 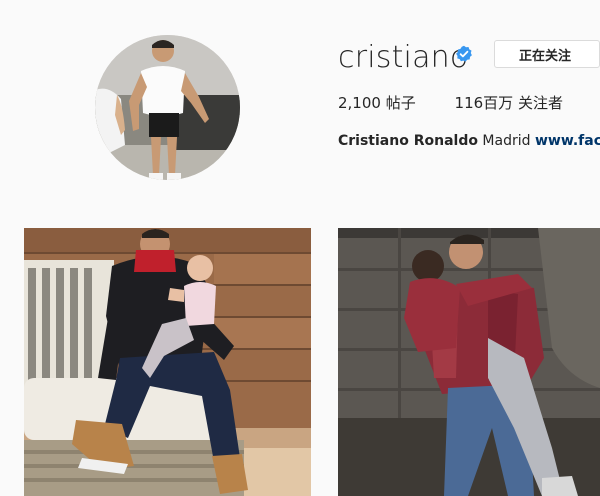 I want to click on avatar-photo, so click(x=167, y=107).